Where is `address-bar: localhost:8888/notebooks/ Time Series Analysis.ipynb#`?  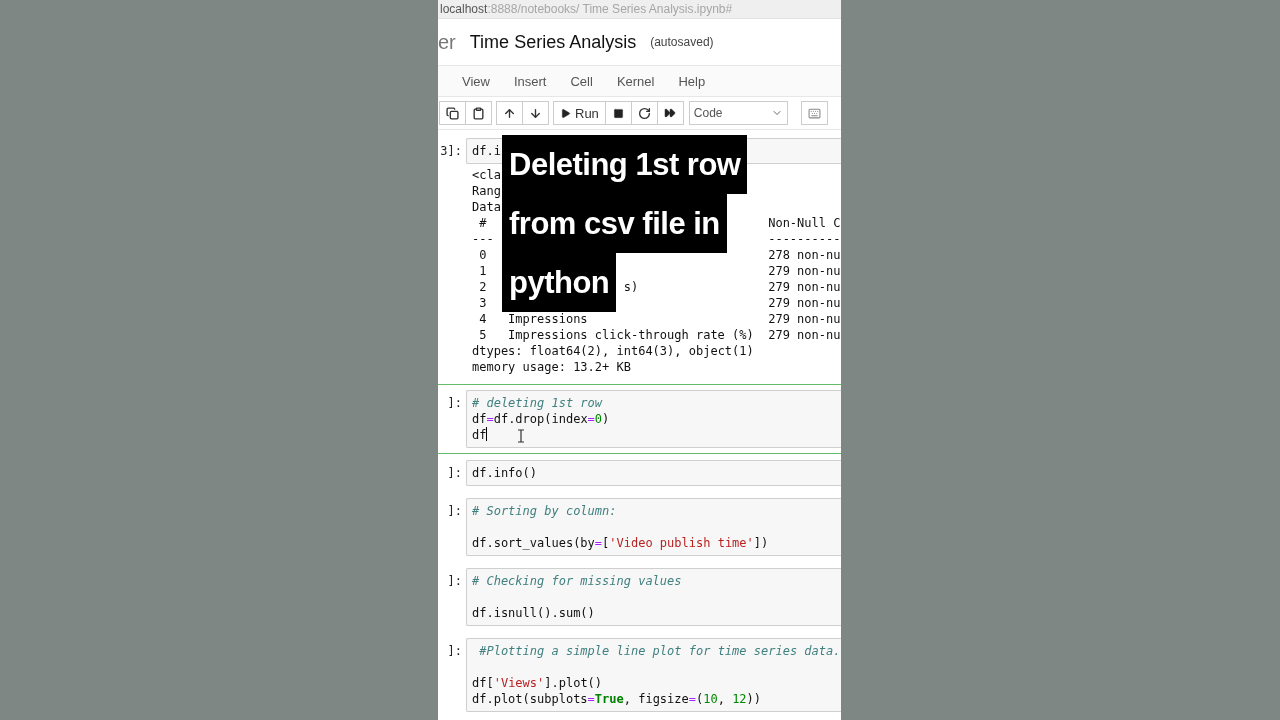 address-bar: localhost:8888/notebooks/ Time Series Analysis.ipynb# is located at coordinates (639, 9).